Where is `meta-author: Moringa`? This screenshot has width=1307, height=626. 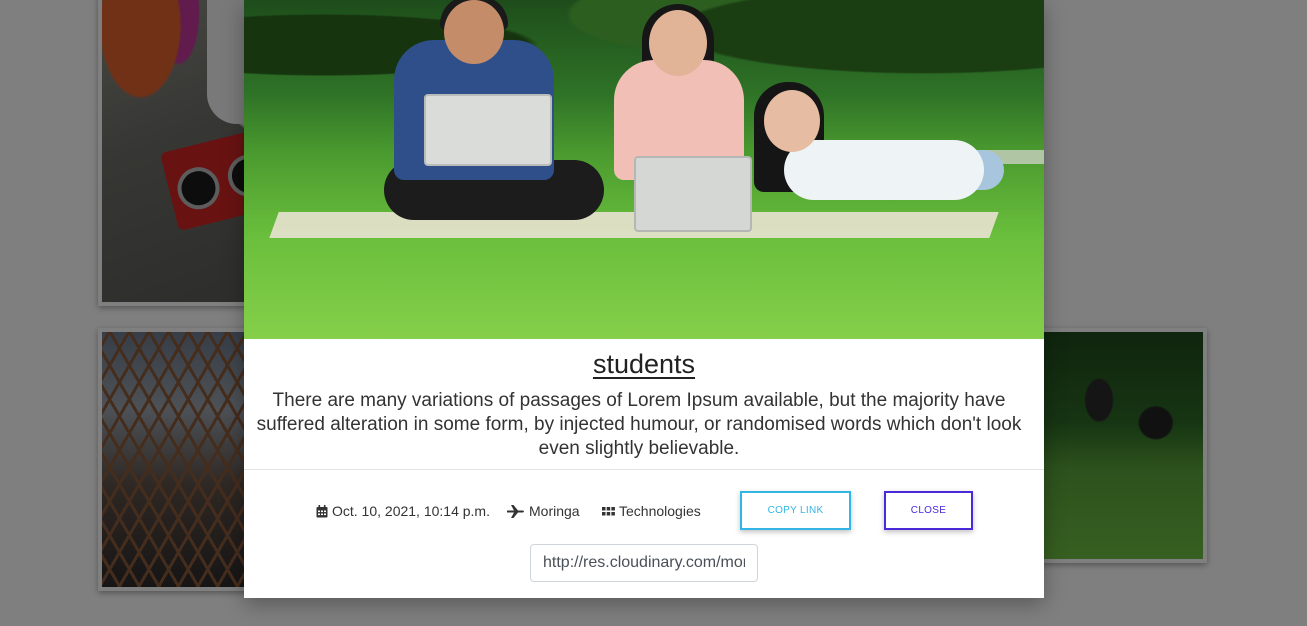 meta-author: Moringa is located at coordinates (543, 511).